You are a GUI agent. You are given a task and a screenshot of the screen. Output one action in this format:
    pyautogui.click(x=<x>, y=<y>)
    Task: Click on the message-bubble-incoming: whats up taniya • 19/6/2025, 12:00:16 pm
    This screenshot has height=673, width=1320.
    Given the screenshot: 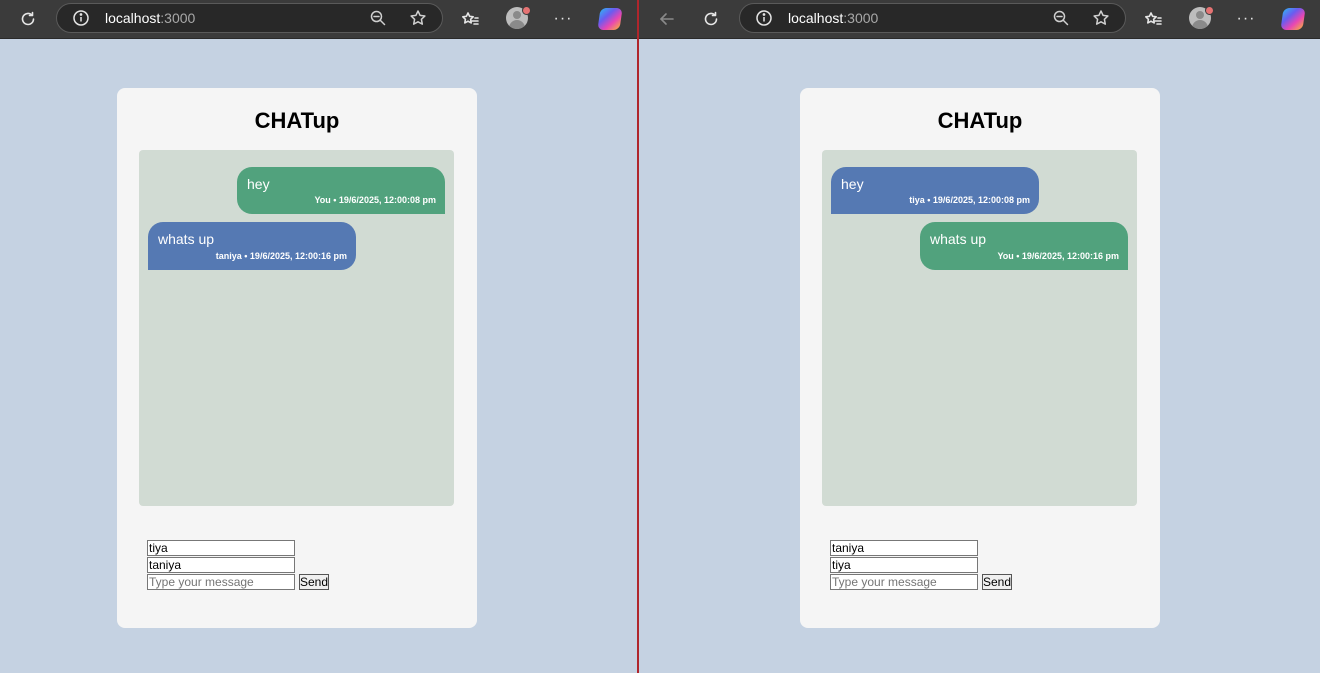 What is the action you would take?
    pyautogui.click(x=252, y=246)
    